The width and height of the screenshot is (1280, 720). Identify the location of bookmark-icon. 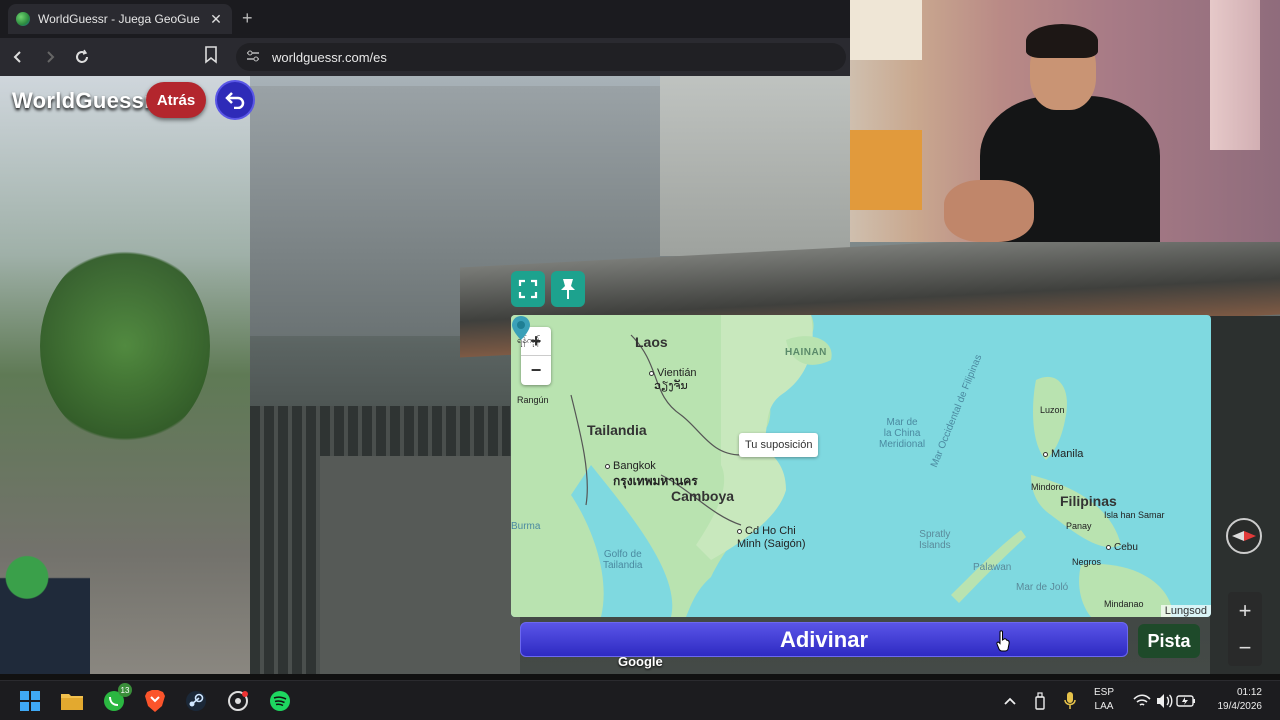
(214, 57).